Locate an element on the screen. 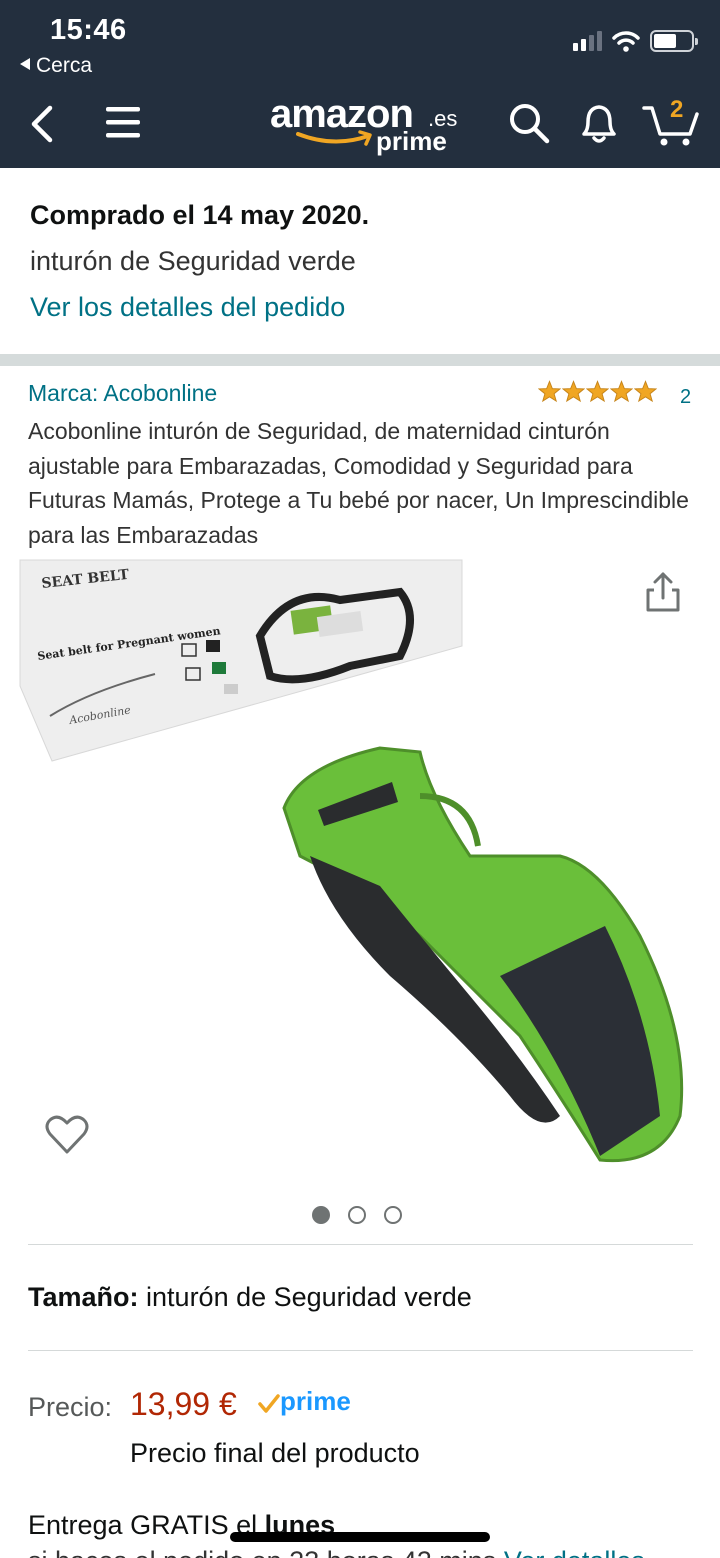 Image resolution: width=720 pixels, height=1558 pixels. status-back-link: Cerca is located at coordinates (56, 66).